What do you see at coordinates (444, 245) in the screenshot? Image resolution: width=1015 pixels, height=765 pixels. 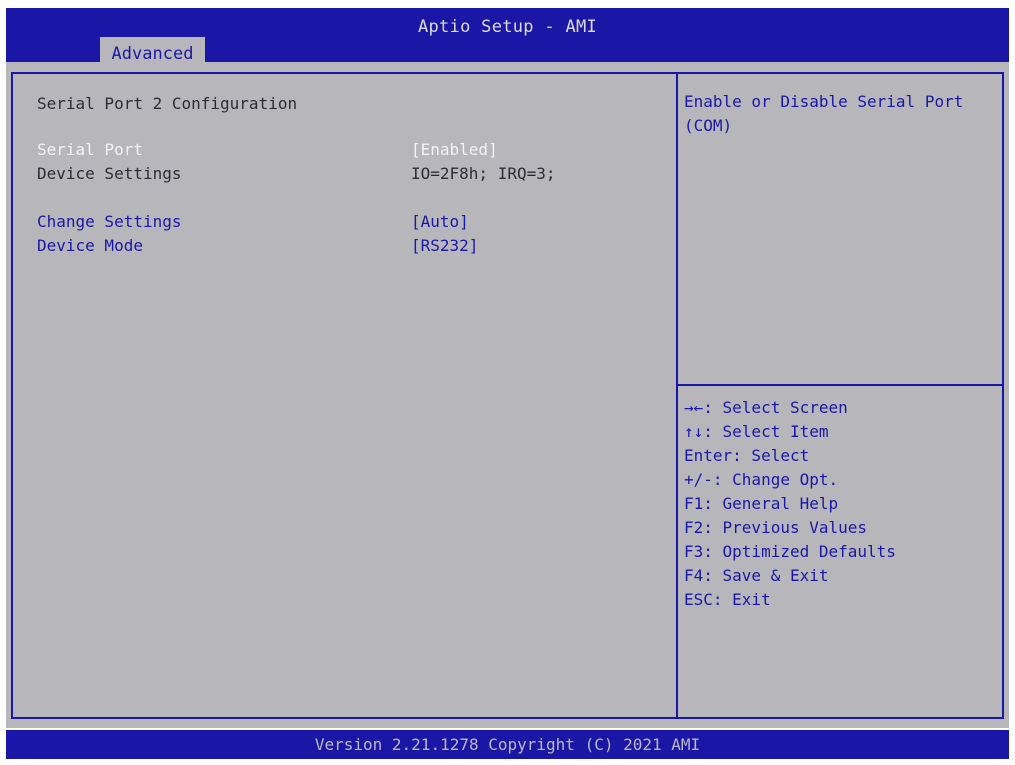 I see `device-mode-value: [RS232]` at bounding box center [444, 245].